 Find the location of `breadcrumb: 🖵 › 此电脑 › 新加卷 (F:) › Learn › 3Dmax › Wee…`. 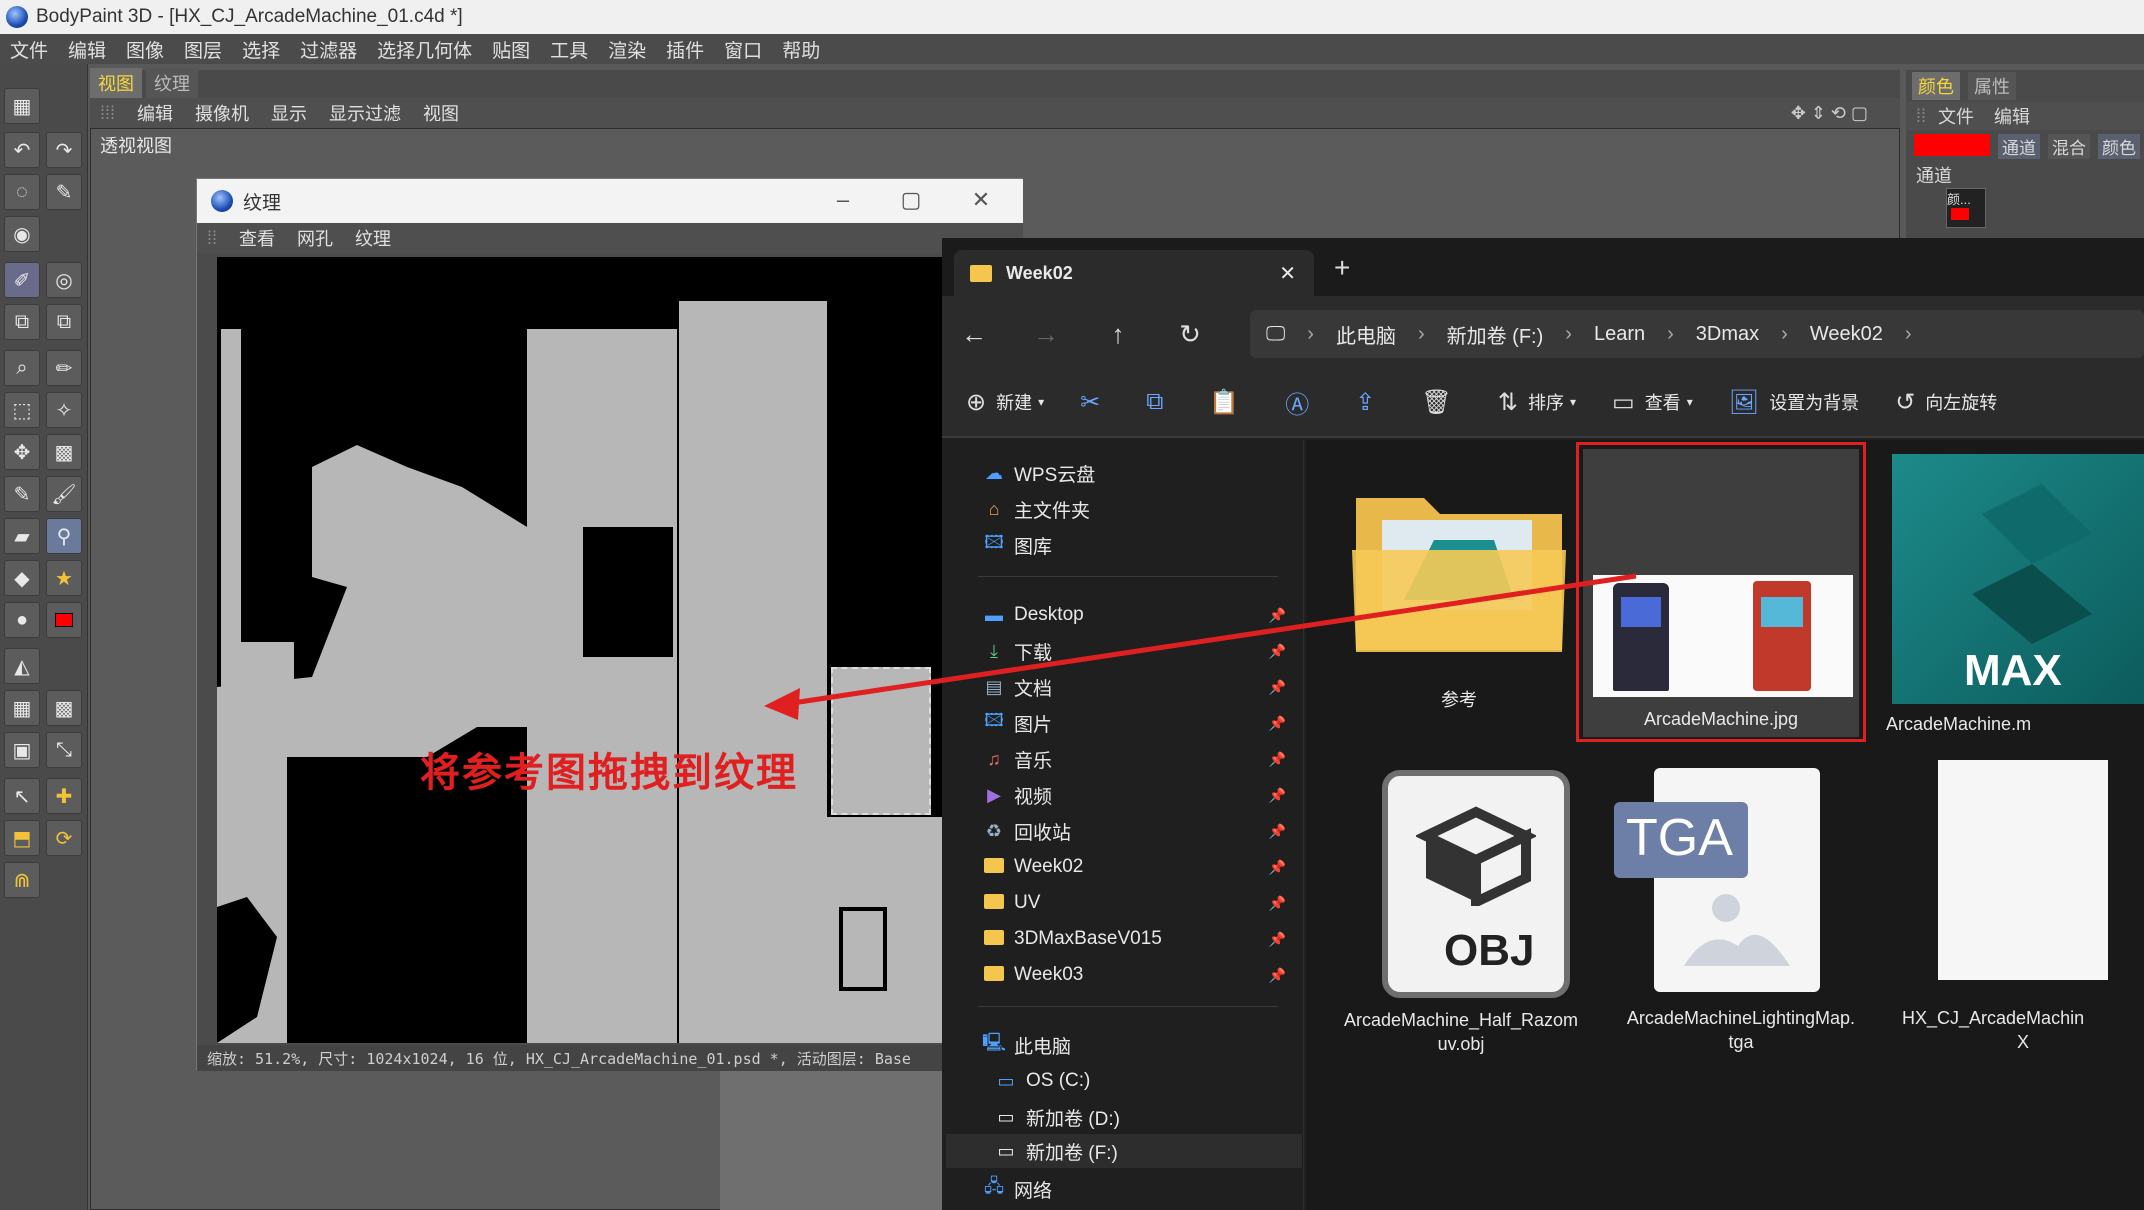

breadcrumb: 🖵 › 此电脑 › 新加卷 (F:) › Learn › 3Dmax › Wee… is located at coordinates (1697, 334).